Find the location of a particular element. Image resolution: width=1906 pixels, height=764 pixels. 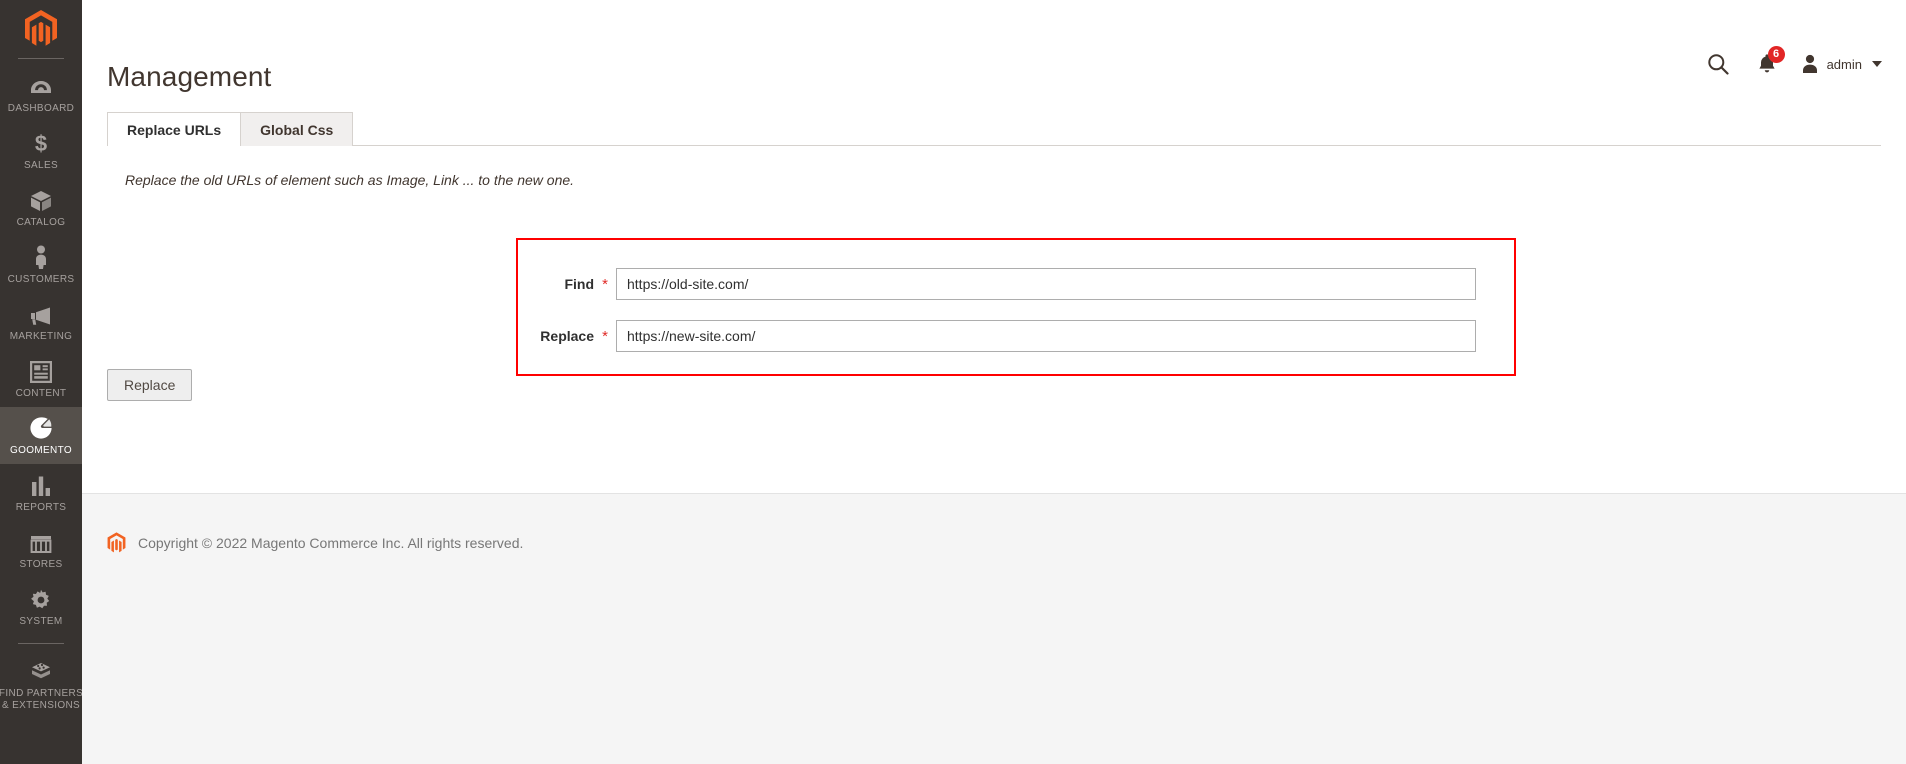

bar-chart-icon is located at coordinates (41, 485).